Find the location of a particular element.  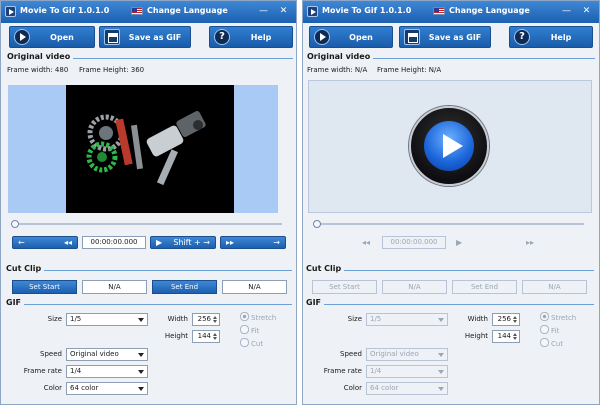

video-frame is located at coordinates (150, 149).